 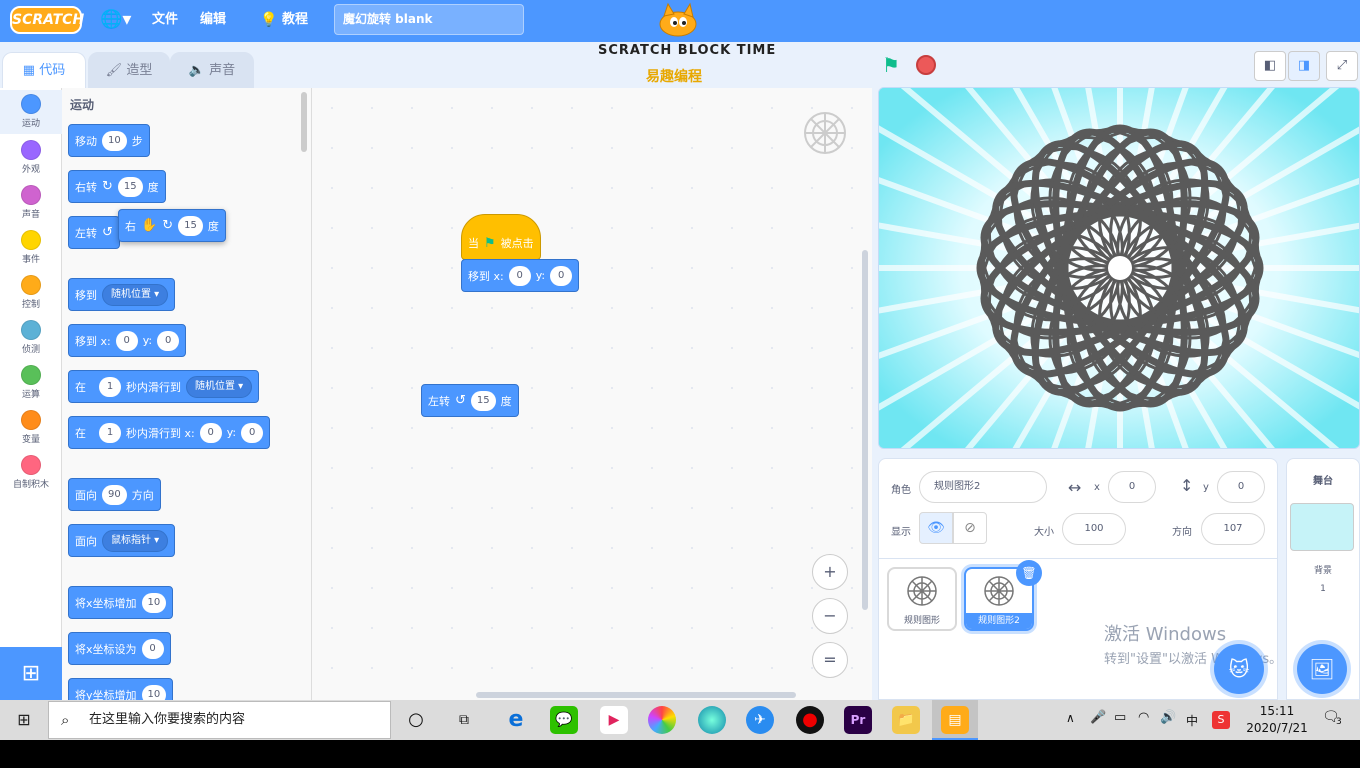 What do you see at coordinates (810, 720) in the screenshot?
I see `screen-recorder-icon: ●` at bounding box center [810, 720].